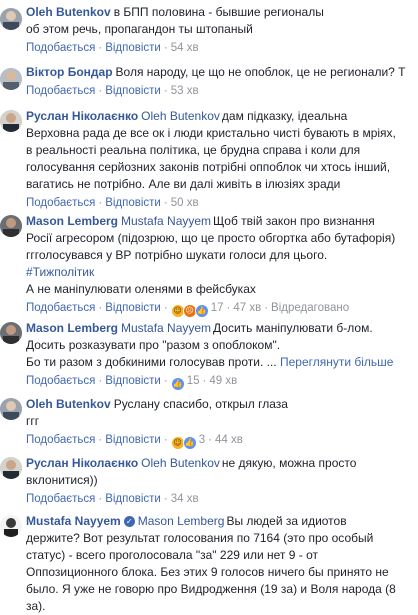 This screenshot has height=615, width=418. What do you see at coordinates (289, 463) in the screenshot?
I see `comment-text: не дякую, можна просто` at bounding box center [289, 463].